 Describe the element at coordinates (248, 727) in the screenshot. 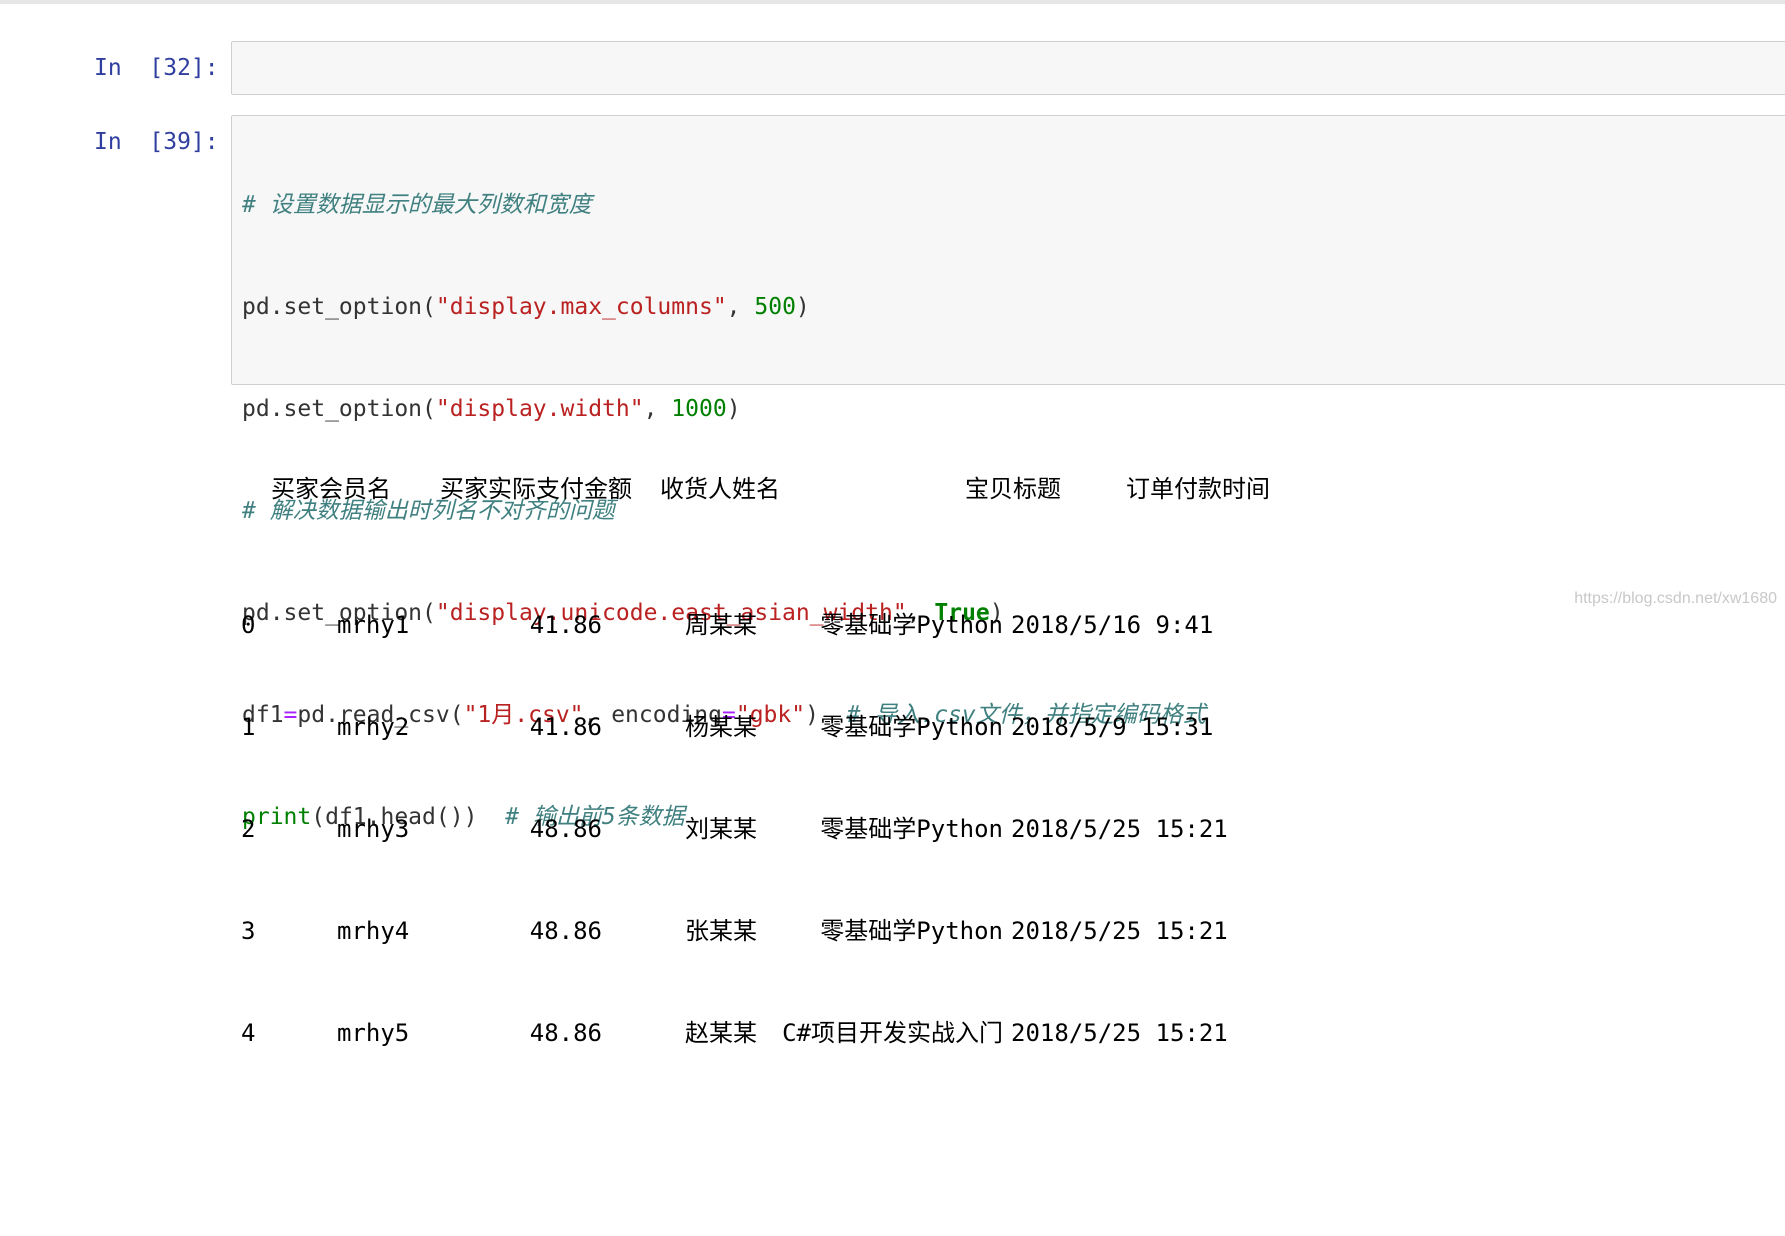

I see `row-index: 1` at that location.